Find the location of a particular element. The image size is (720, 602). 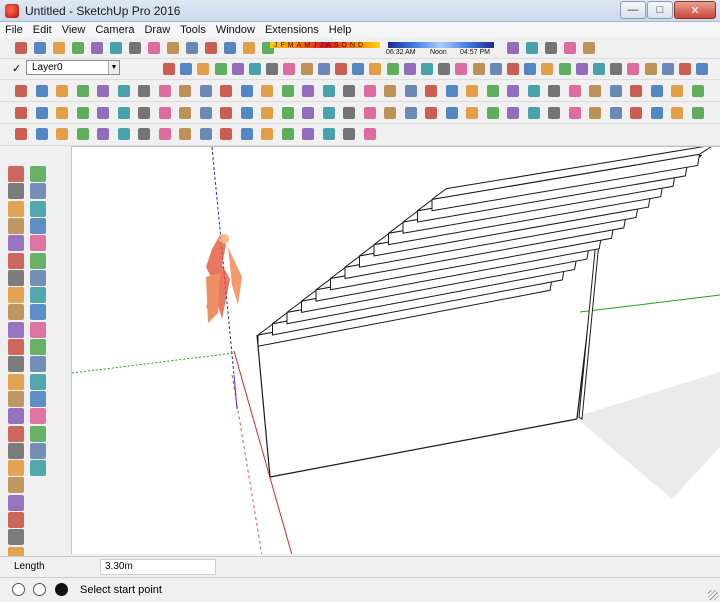

measurement-value-field: 3.30m is located at coordinates (158, 567).